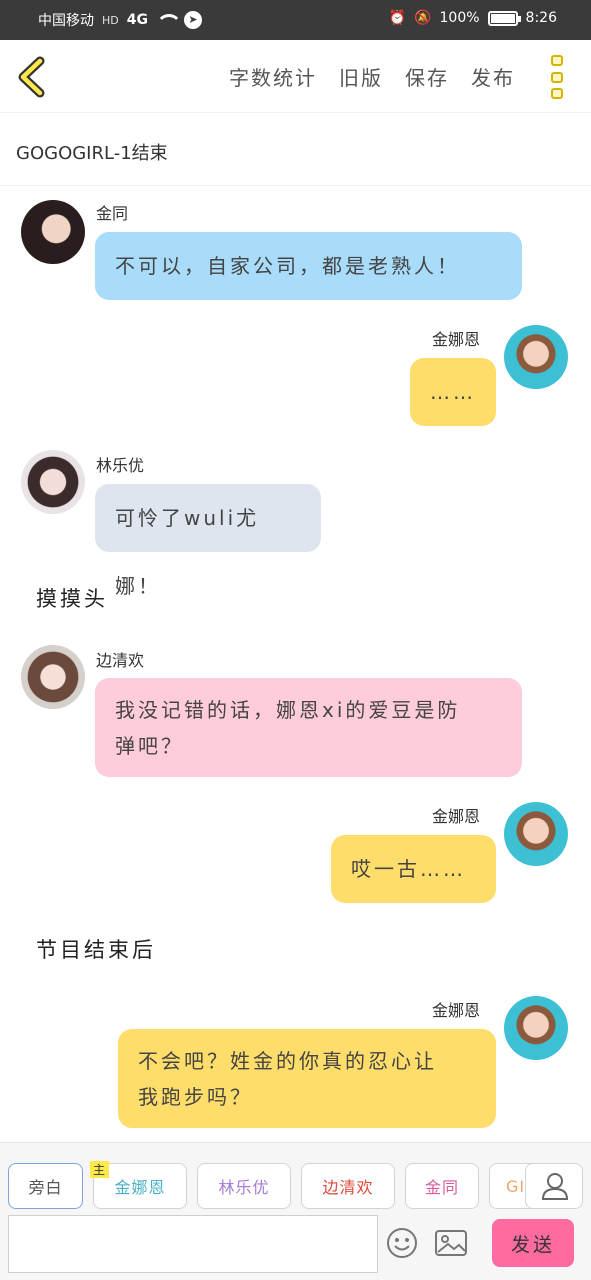 The height and width of the screenshot is (1280, 591). Describe the element at coordinates (137, 20) in the screenshot. I see `network-label: 4G` at that location.